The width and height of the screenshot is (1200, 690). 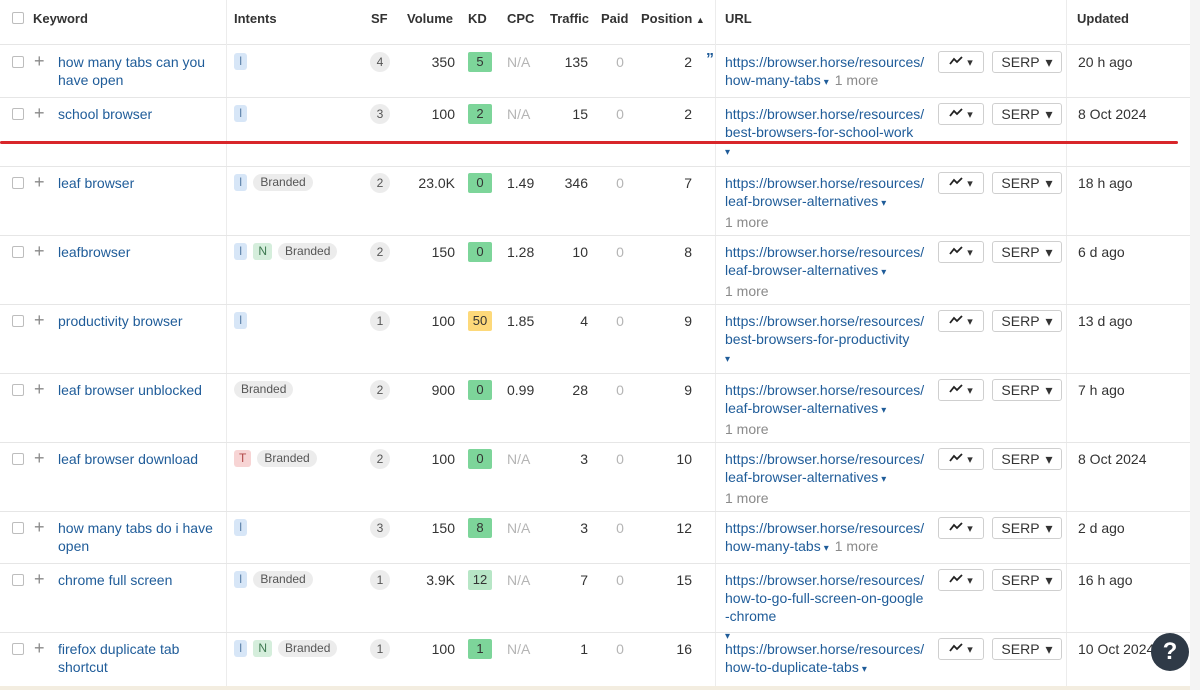 What do you see at coordinates (138, 71) in the screenshot?
I see `keyword-link: how many tabs can you have open` at bounding box center [138, 71].